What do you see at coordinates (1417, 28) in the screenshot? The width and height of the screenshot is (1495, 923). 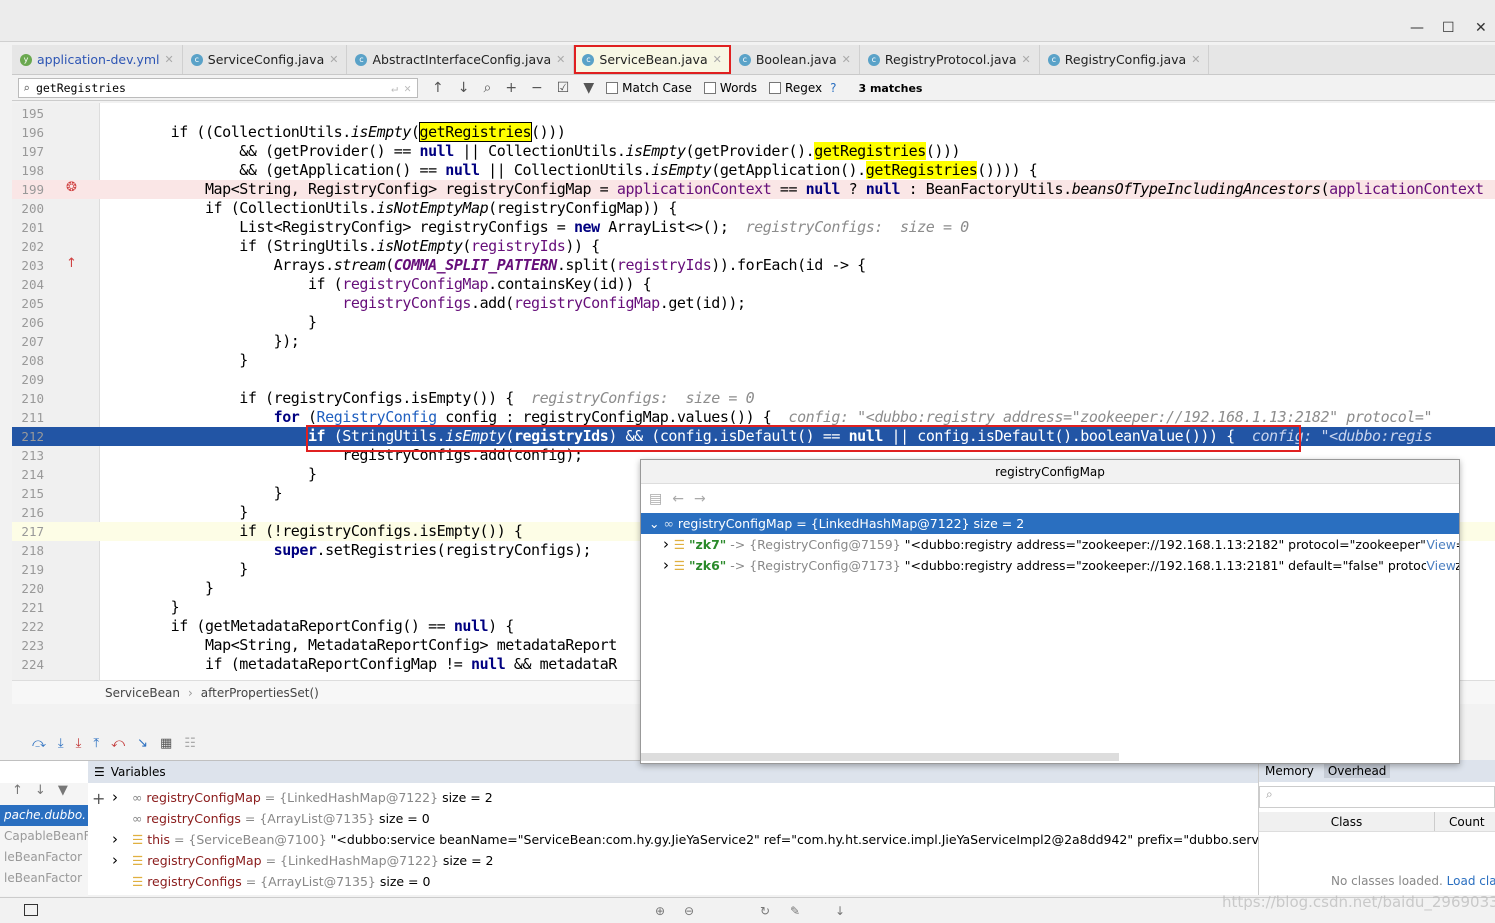 I see `minimize-button: —` at bounding box center [1417, 28].